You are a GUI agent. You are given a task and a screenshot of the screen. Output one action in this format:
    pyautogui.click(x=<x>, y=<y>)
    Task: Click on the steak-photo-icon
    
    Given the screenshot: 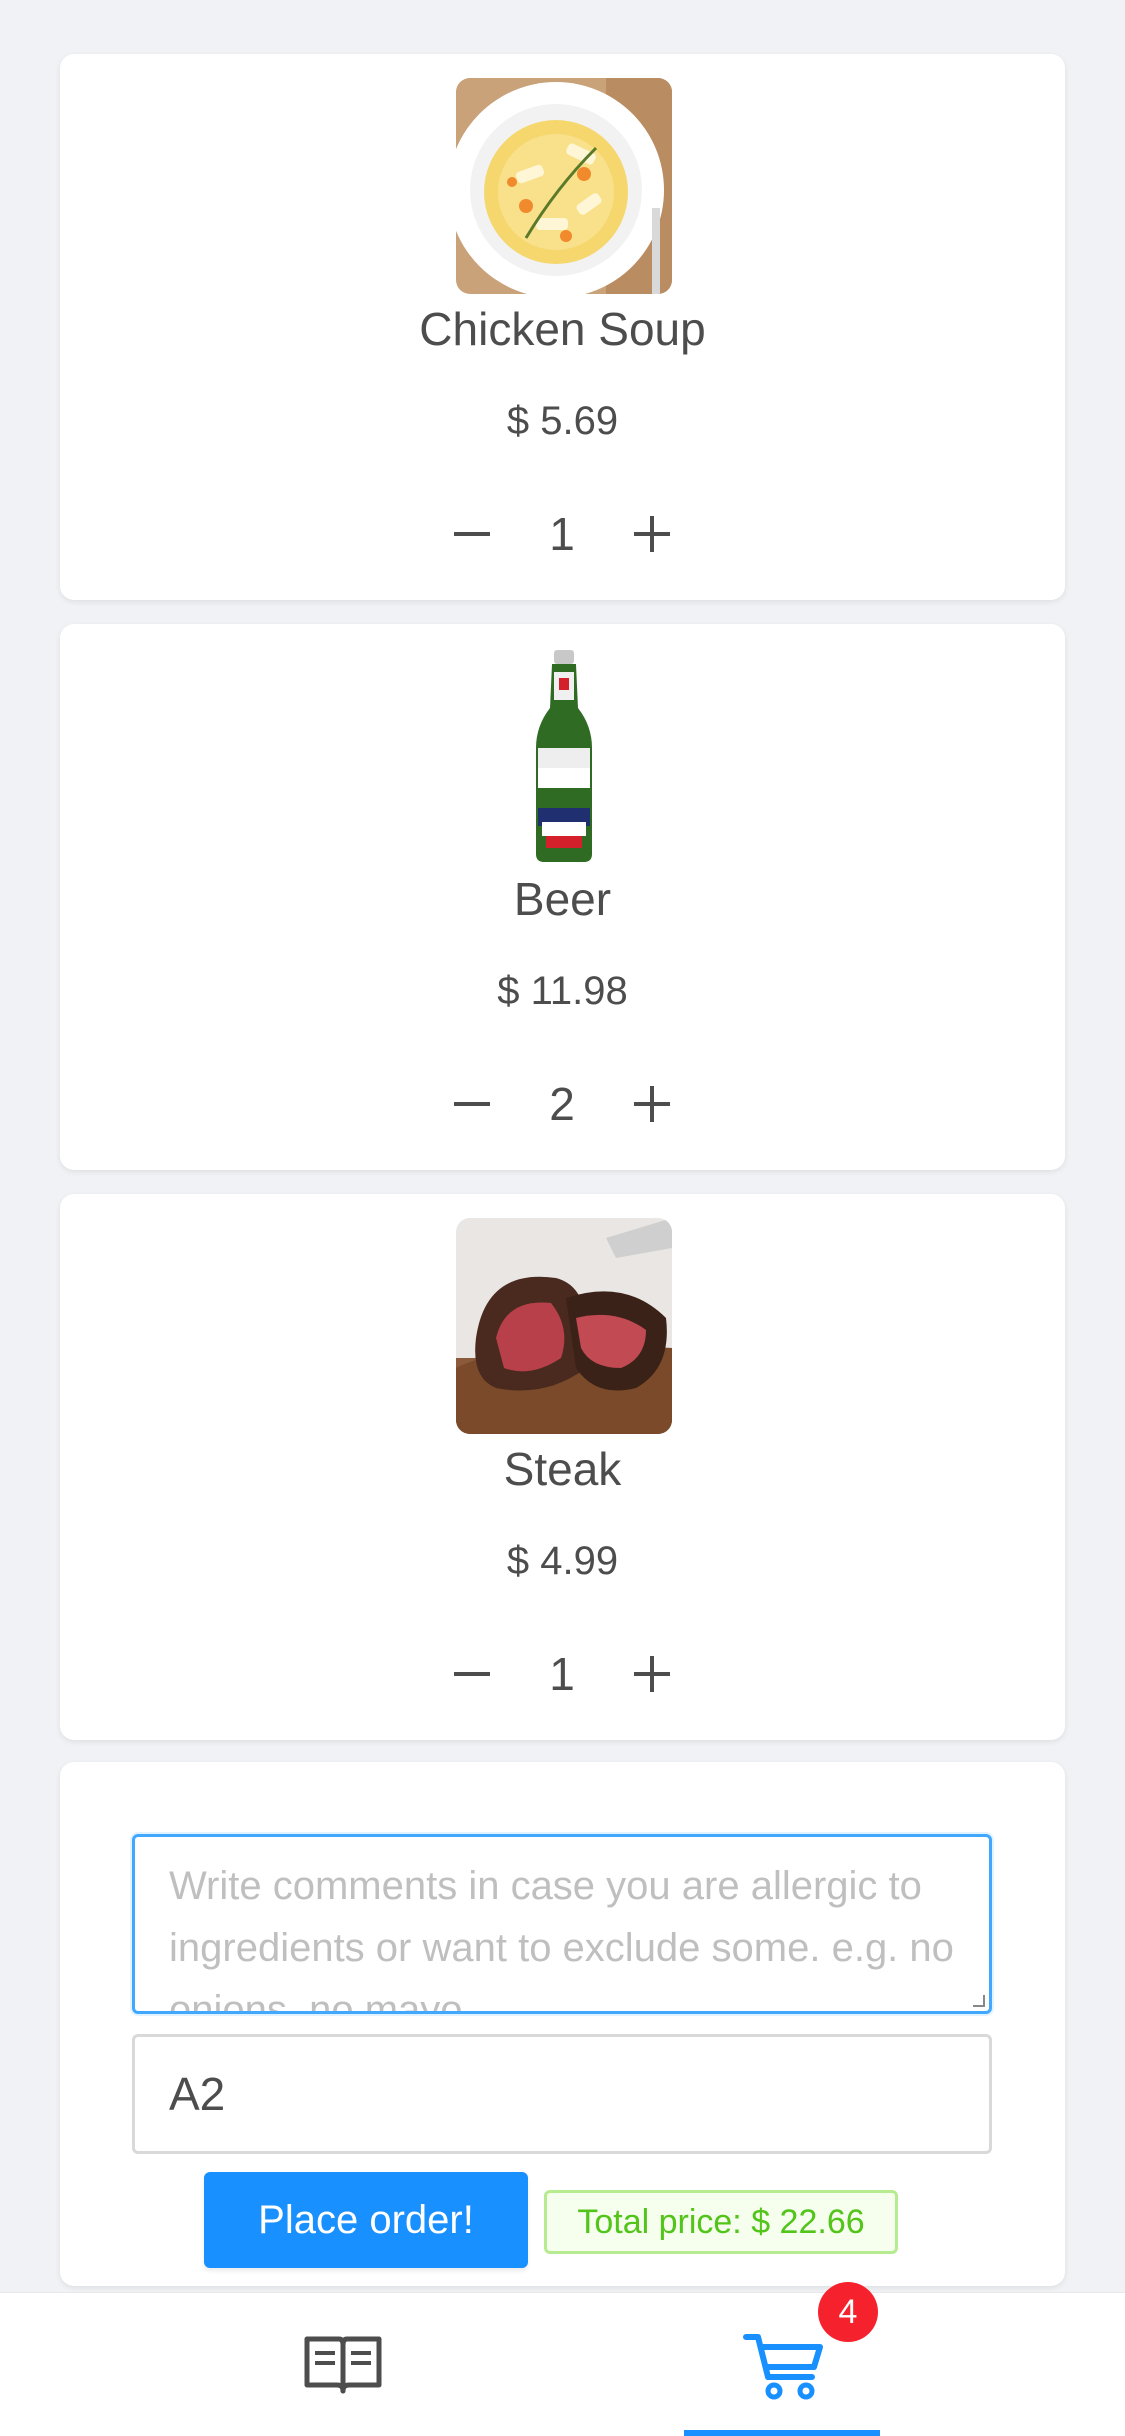 What is the action you would take?
    pyautogui.click(x=564, y=1326)
    